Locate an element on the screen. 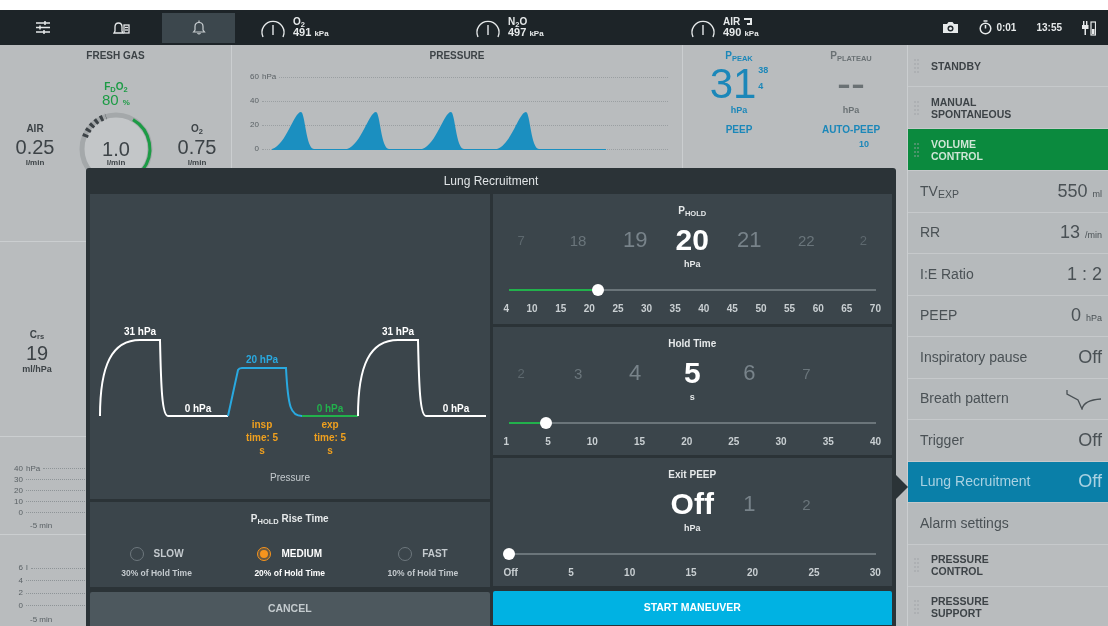  setting-label: PEEP is located at coordinates (939, 316).